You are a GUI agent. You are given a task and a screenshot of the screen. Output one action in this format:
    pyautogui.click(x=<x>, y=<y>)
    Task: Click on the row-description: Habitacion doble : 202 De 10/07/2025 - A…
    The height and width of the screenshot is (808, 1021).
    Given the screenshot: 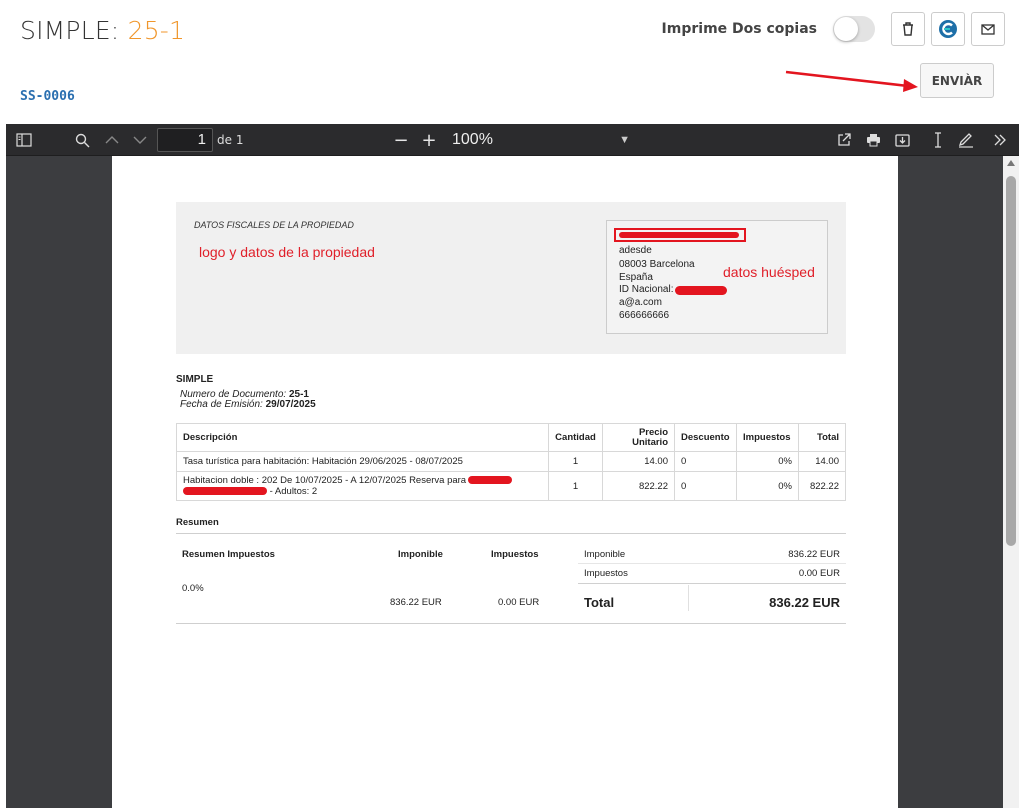 What is the action you would take?
    pyautogui.click(x=362, y=486)
    